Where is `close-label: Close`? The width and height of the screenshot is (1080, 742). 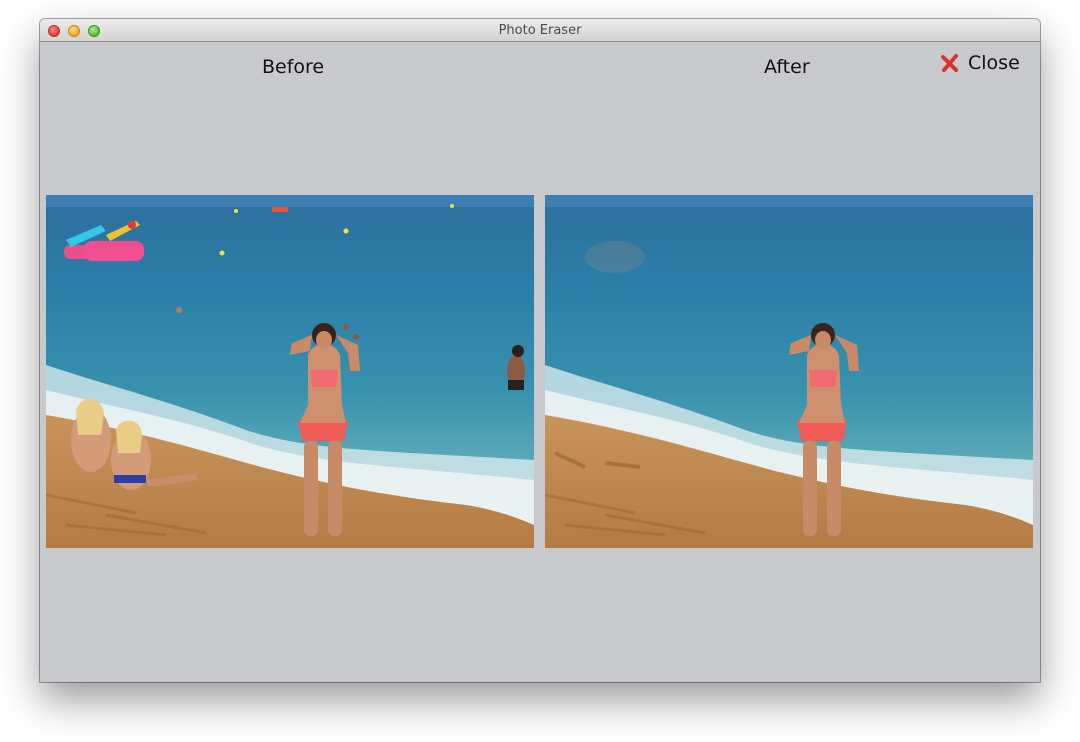
close-label: Close is located at coordinates (994, 63).